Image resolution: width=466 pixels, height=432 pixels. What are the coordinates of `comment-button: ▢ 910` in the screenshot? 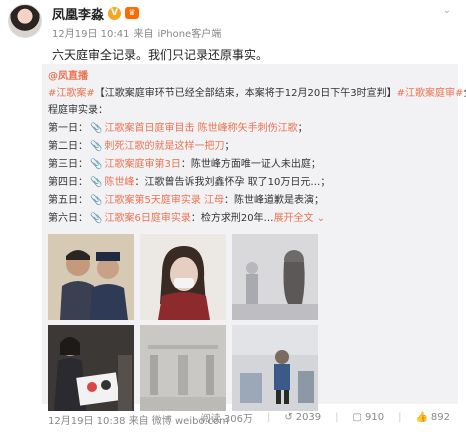 It's located at (369, 417).